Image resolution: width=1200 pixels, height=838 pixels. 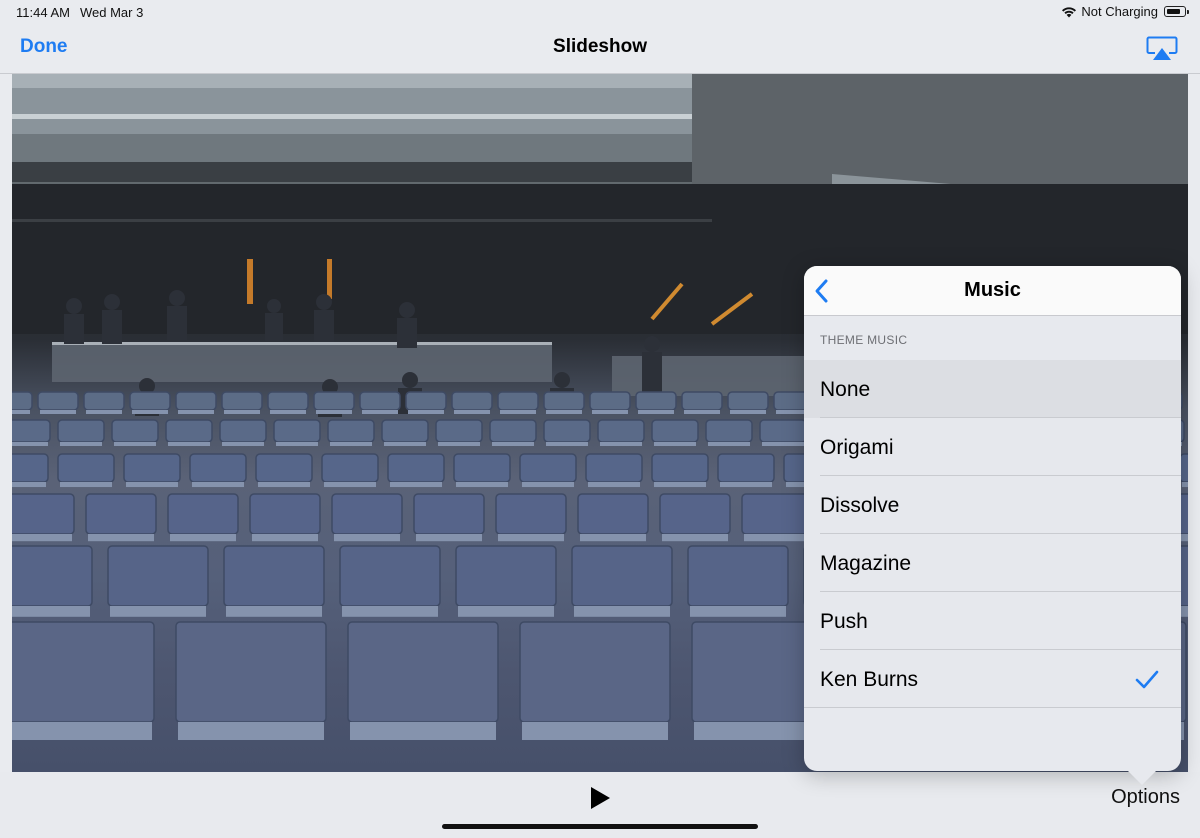 What do you see at coordinates (860, 505) in the screenshot?
I see `theme-option-label: Dissolve` at bounding box center [860, 505].